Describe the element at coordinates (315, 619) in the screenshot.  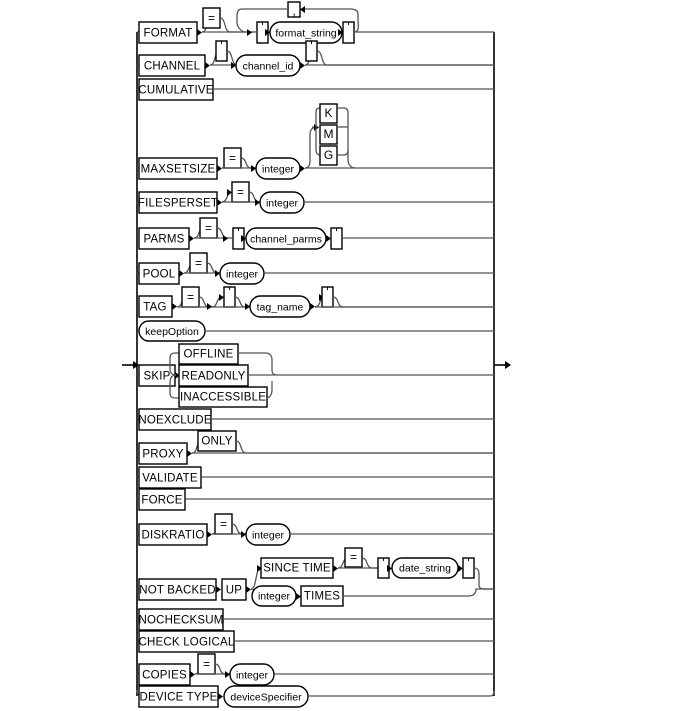
I see `row-nochecksum: NOCHECKSUM` at that location.